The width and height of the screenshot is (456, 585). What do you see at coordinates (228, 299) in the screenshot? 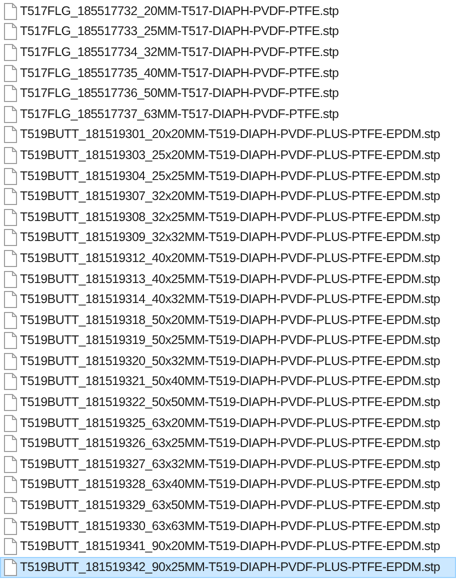
I see `file-item: T519BUTT_181519314_40x32MM-T519-DIAPH-PVDF-PLUS-PTFE-EPDM.stp` at bounding box center [228, 299].